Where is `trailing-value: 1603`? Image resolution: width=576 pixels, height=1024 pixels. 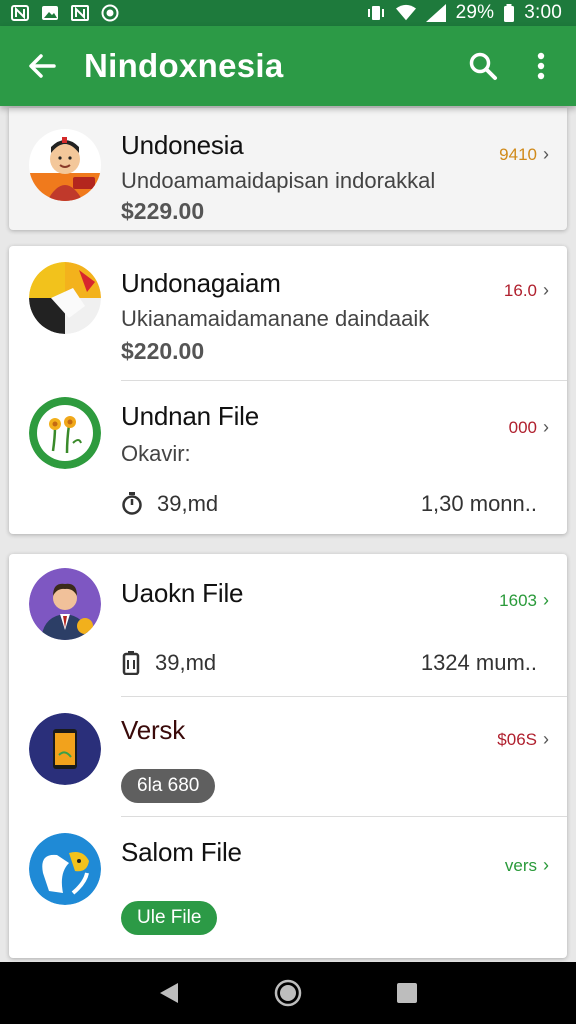
trailing-value: 1603 is located at coordinates (518, 600).